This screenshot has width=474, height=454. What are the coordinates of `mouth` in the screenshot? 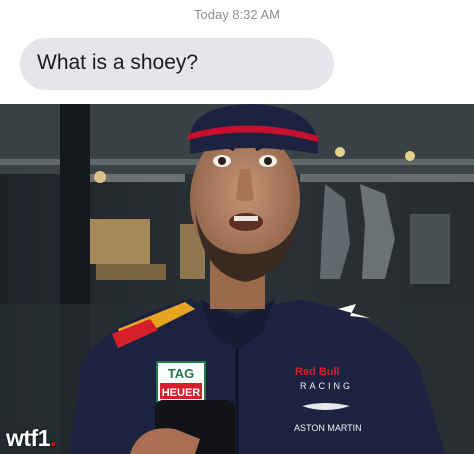 It's located at (246, 222).